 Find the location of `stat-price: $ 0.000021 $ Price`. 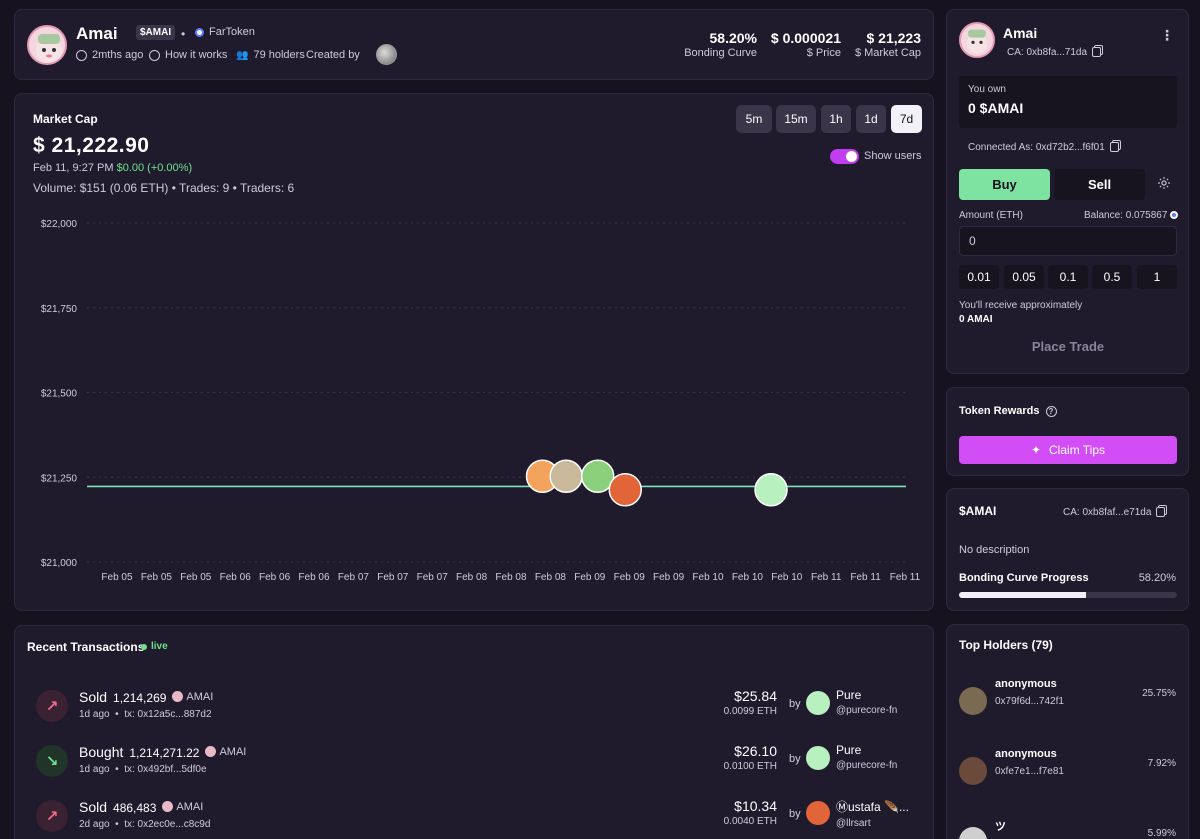

stat-price: $ 0.000021 $ Price is located at coordinates (806, 44).